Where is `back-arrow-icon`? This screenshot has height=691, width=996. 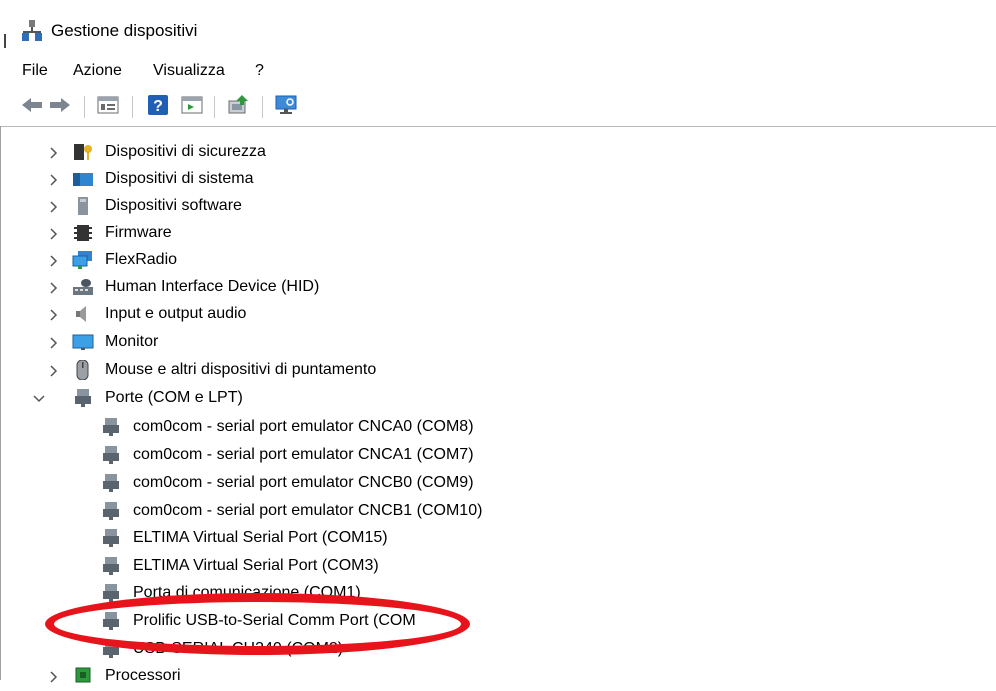
back-arrow-icon is located at coordinates (32, 105).